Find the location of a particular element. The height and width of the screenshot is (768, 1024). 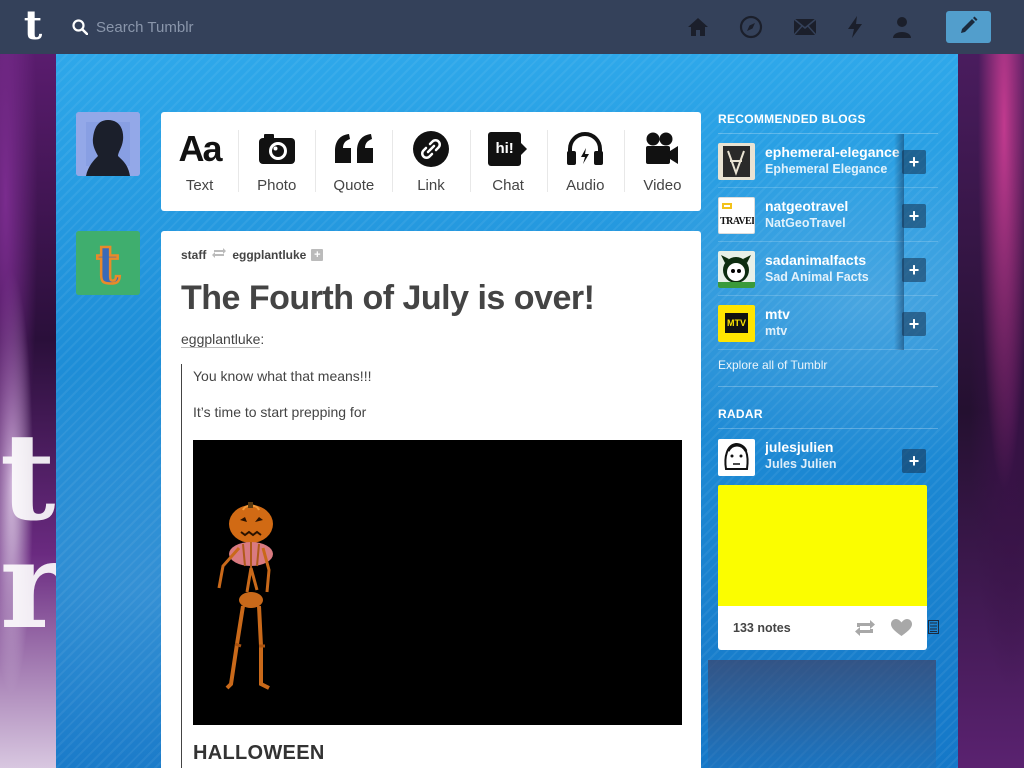

quote-icon is located at coordinates (354, 149).